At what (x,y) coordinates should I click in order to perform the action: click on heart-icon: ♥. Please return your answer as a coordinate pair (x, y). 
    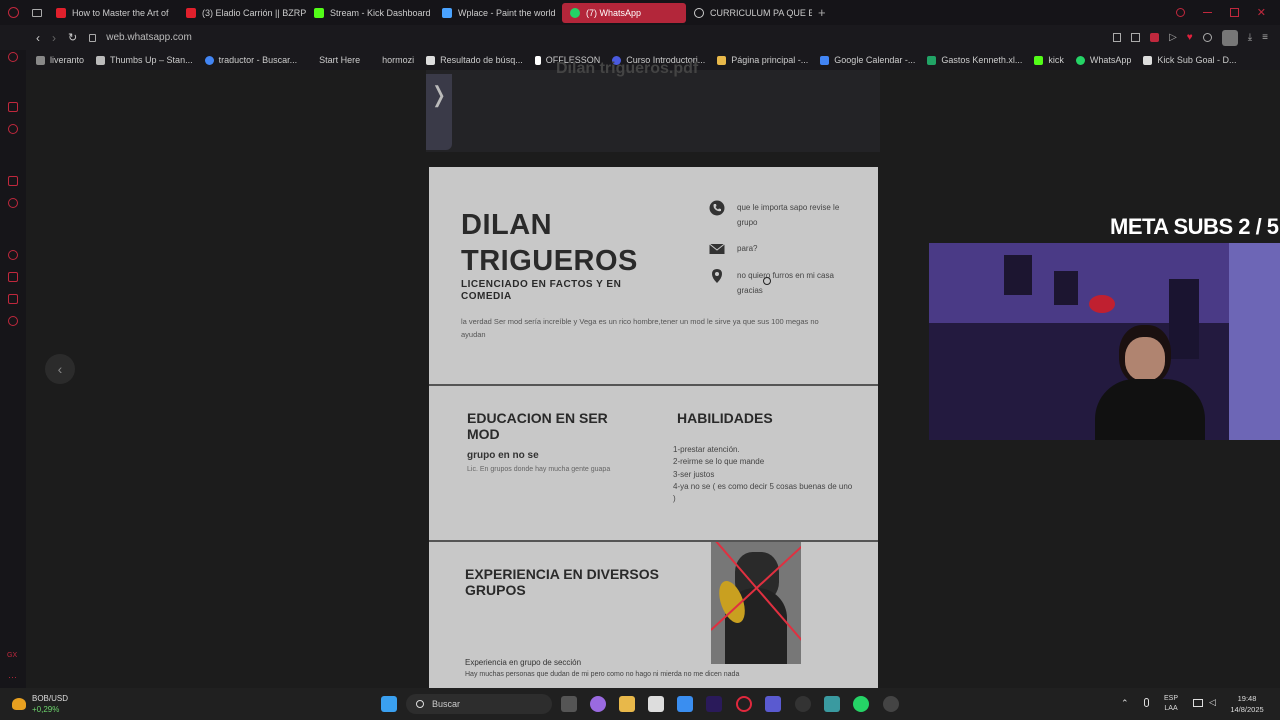
    Looking at the image, I should click on (1190, 37).